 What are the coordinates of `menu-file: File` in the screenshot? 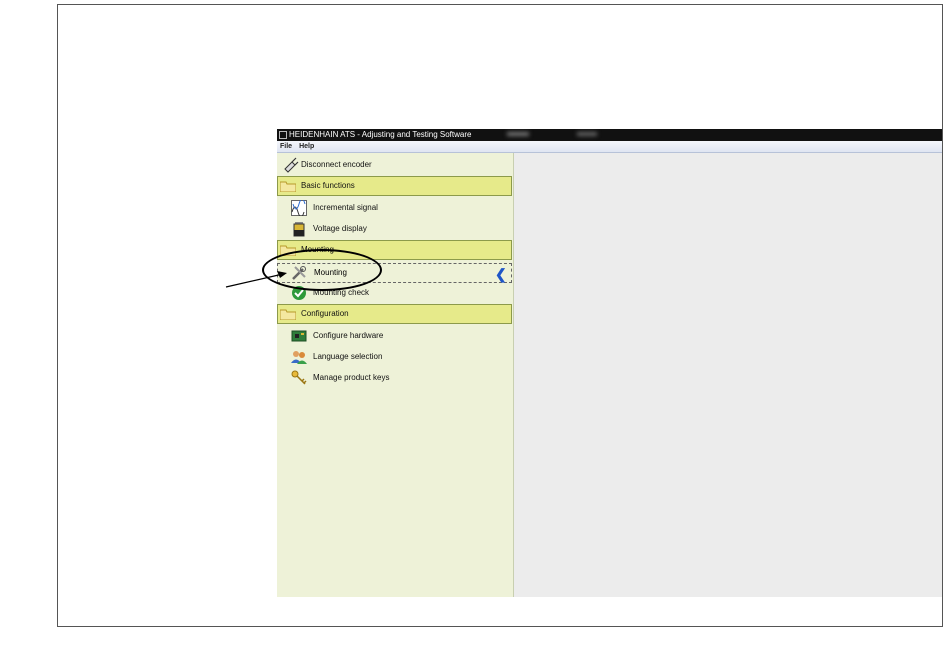 It's located at (286, 146).